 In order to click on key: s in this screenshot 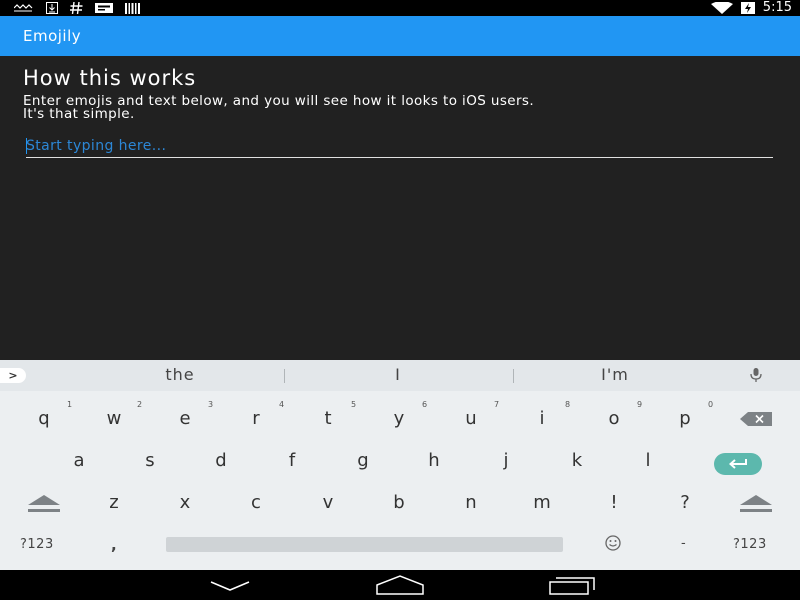, I will do `click(150, 460)`.